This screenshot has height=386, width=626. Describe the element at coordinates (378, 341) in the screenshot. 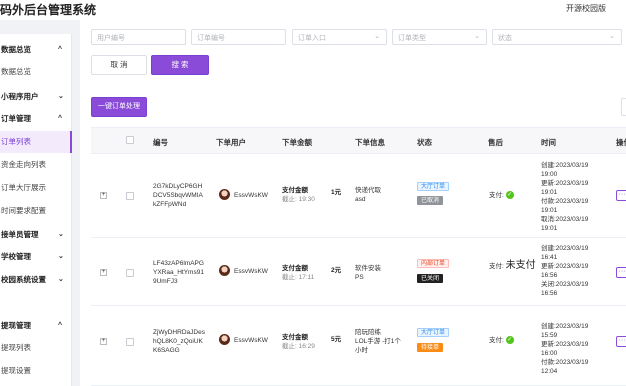

I see `order-info: 陪玩陪练 LOL手游 -打1个 小时` at that location.